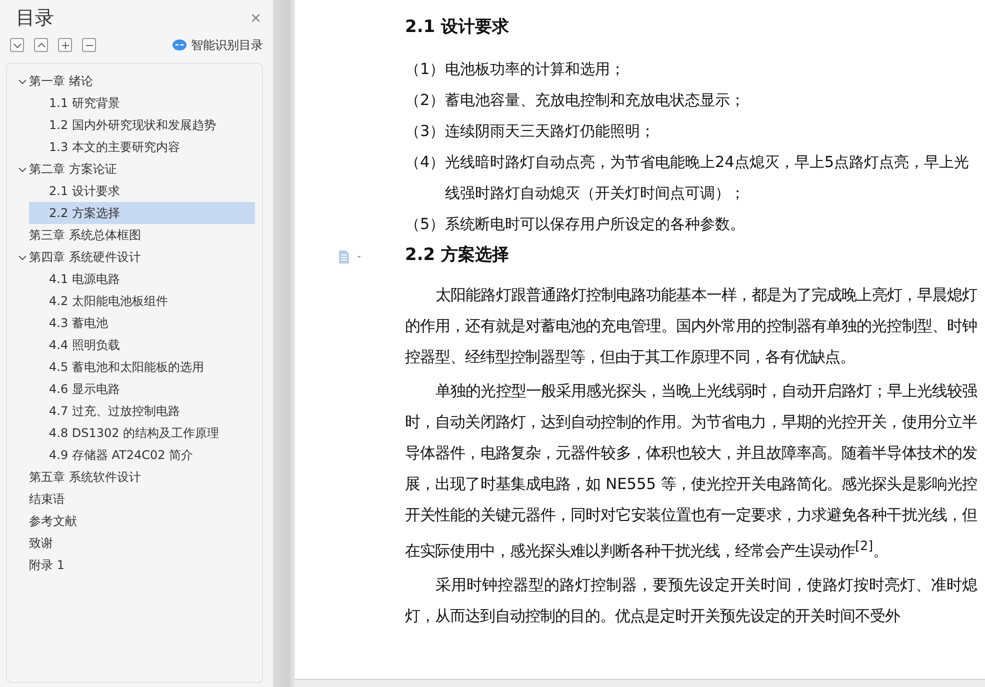  I want to click on list-text: 光线暗时路灯自动点亮，为节省电能晚上24点熄灭，早上5点路灯点亮，早上光线强时路灯自动熄灭（开关灯时间点可调）；, so click(707, 178).